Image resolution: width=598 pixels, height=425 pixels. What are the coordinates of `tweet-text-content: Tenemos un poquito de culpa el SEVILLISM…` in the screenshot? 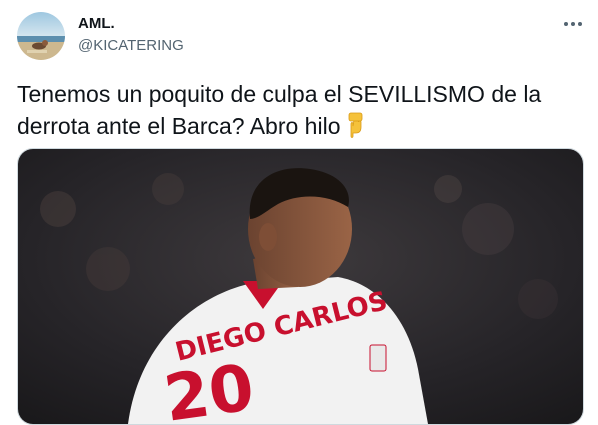 It's located at (279, 110).